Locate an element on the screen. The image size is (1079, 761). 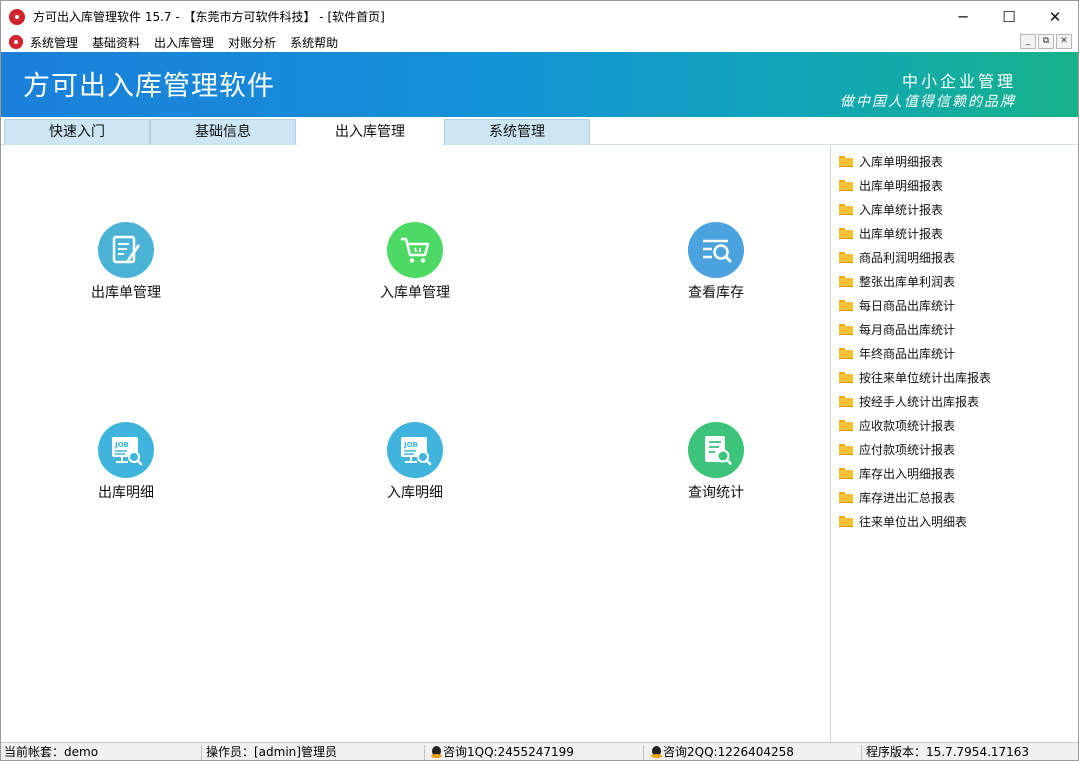
maximize-button: ☐ is located at coordinates (1009, 16).